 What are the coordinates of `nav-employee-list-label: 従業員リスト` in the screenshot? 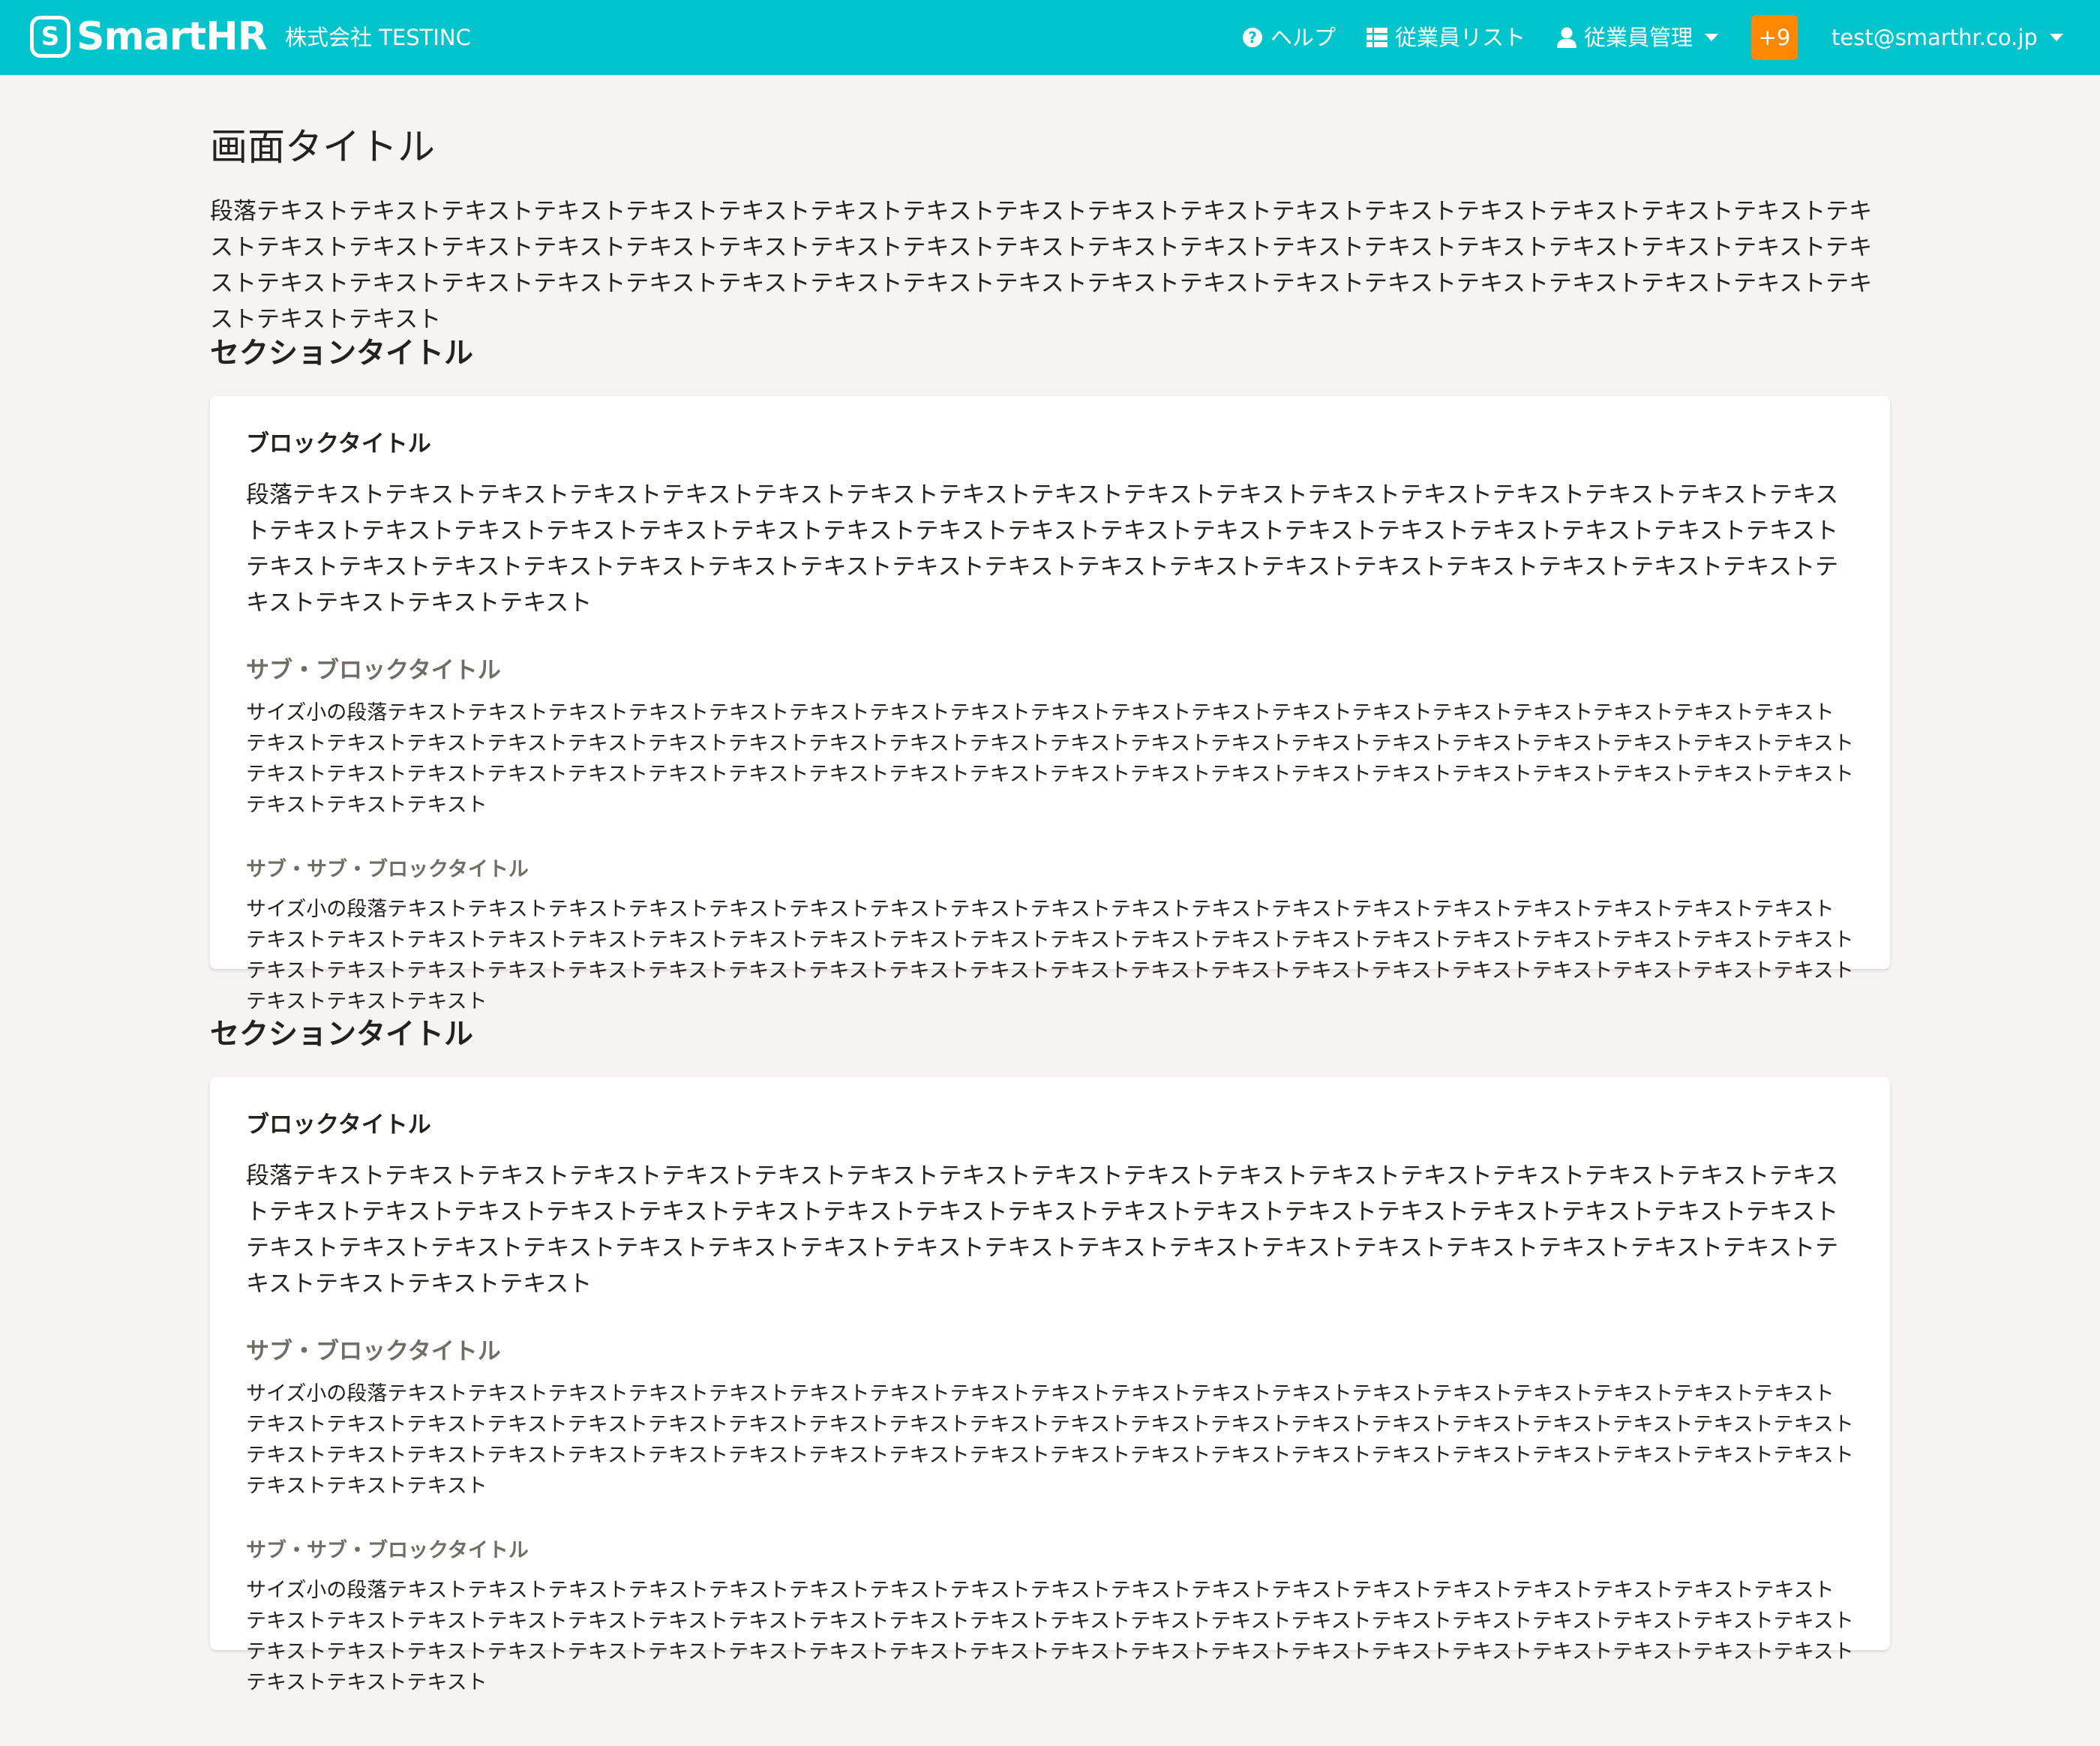 It's located at (1460, 37).